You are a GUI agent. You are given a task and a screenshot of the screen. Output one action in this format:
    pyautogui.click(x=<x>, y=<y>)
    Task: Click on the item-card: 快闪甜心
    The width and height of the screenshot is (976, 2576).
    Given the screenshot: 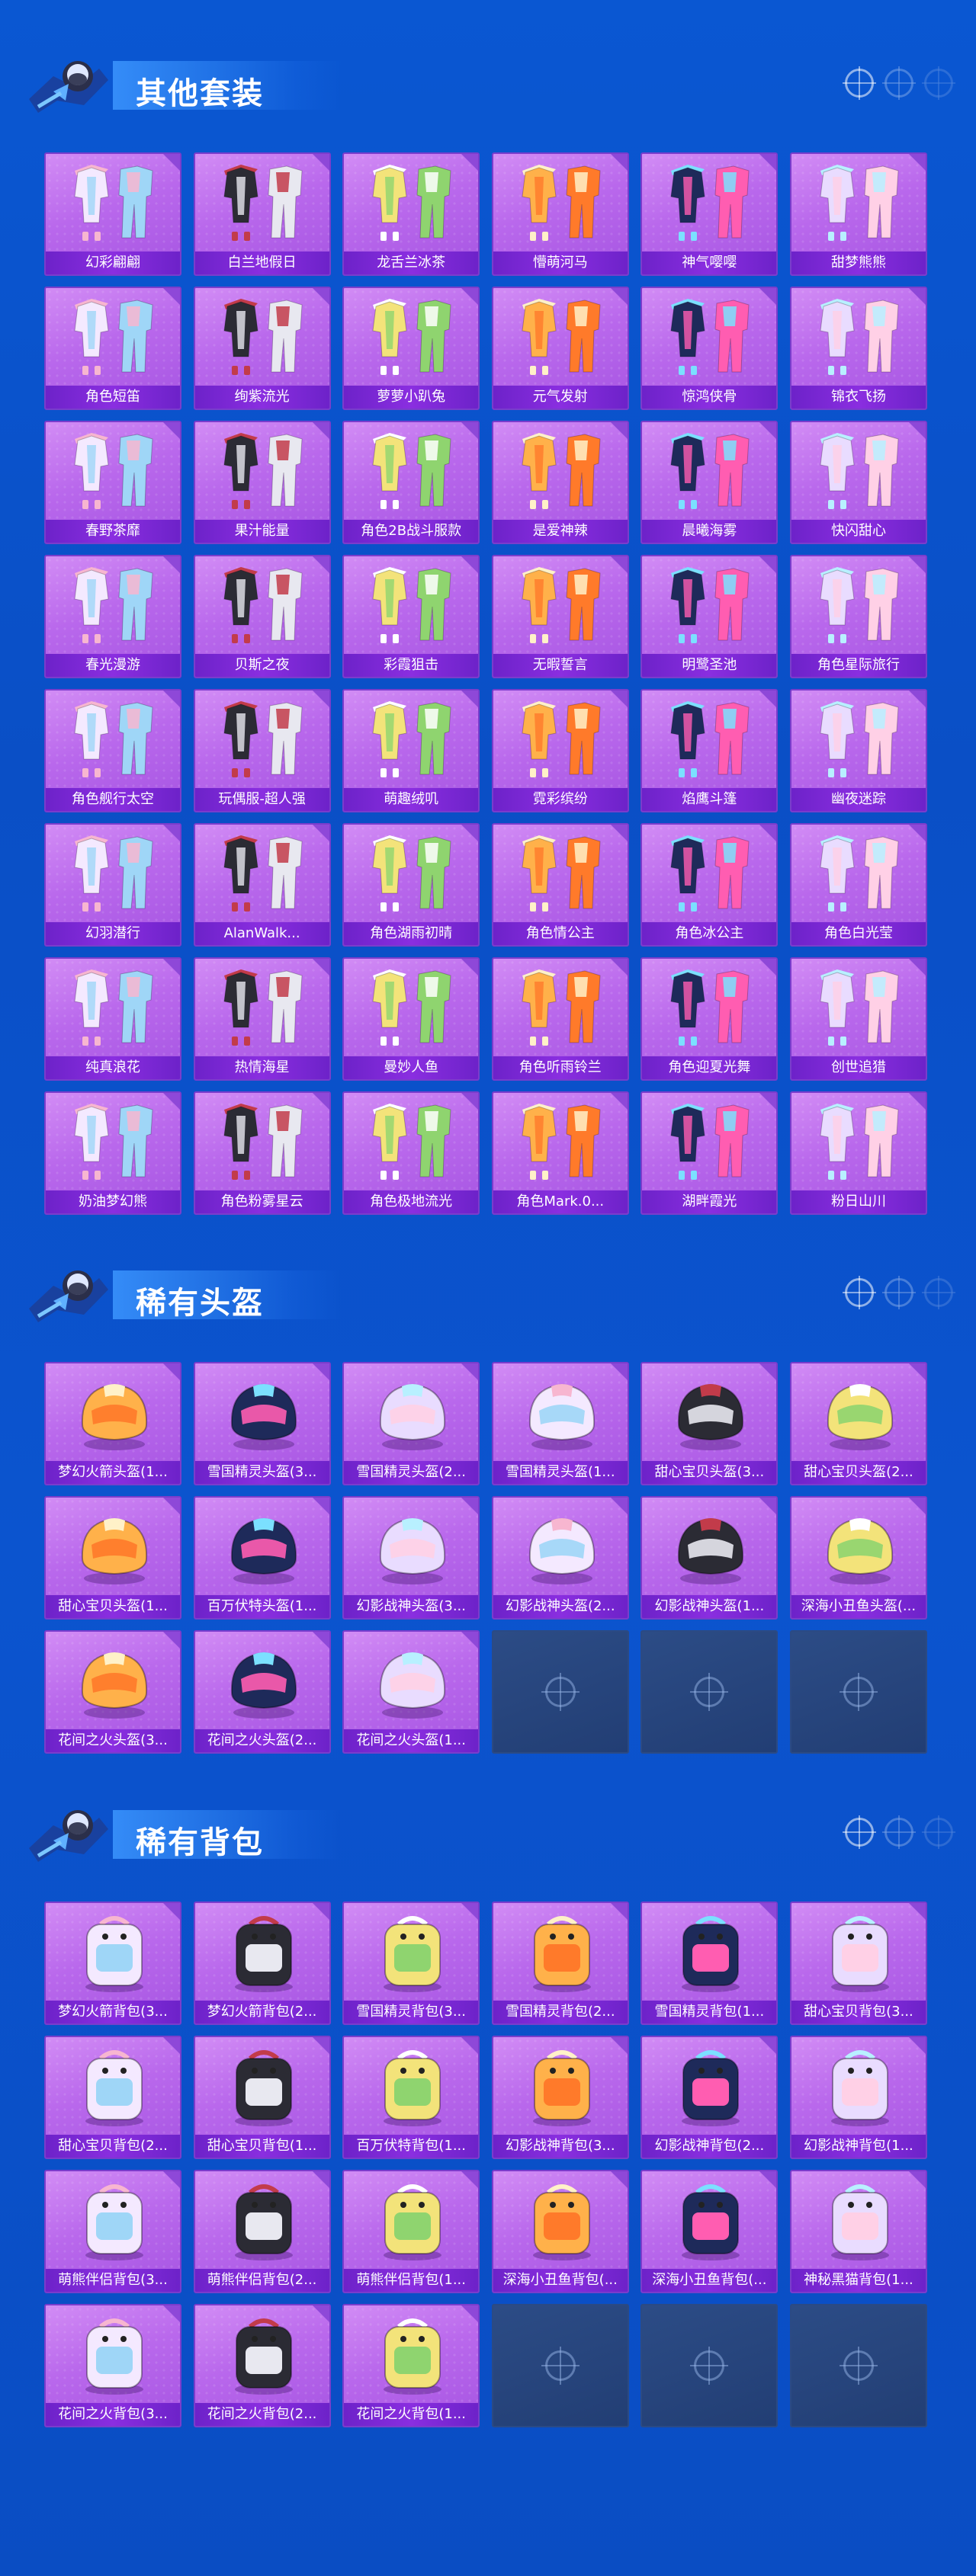 What is the action you would take?
    pyautogui.click(x=858, y=482)
    